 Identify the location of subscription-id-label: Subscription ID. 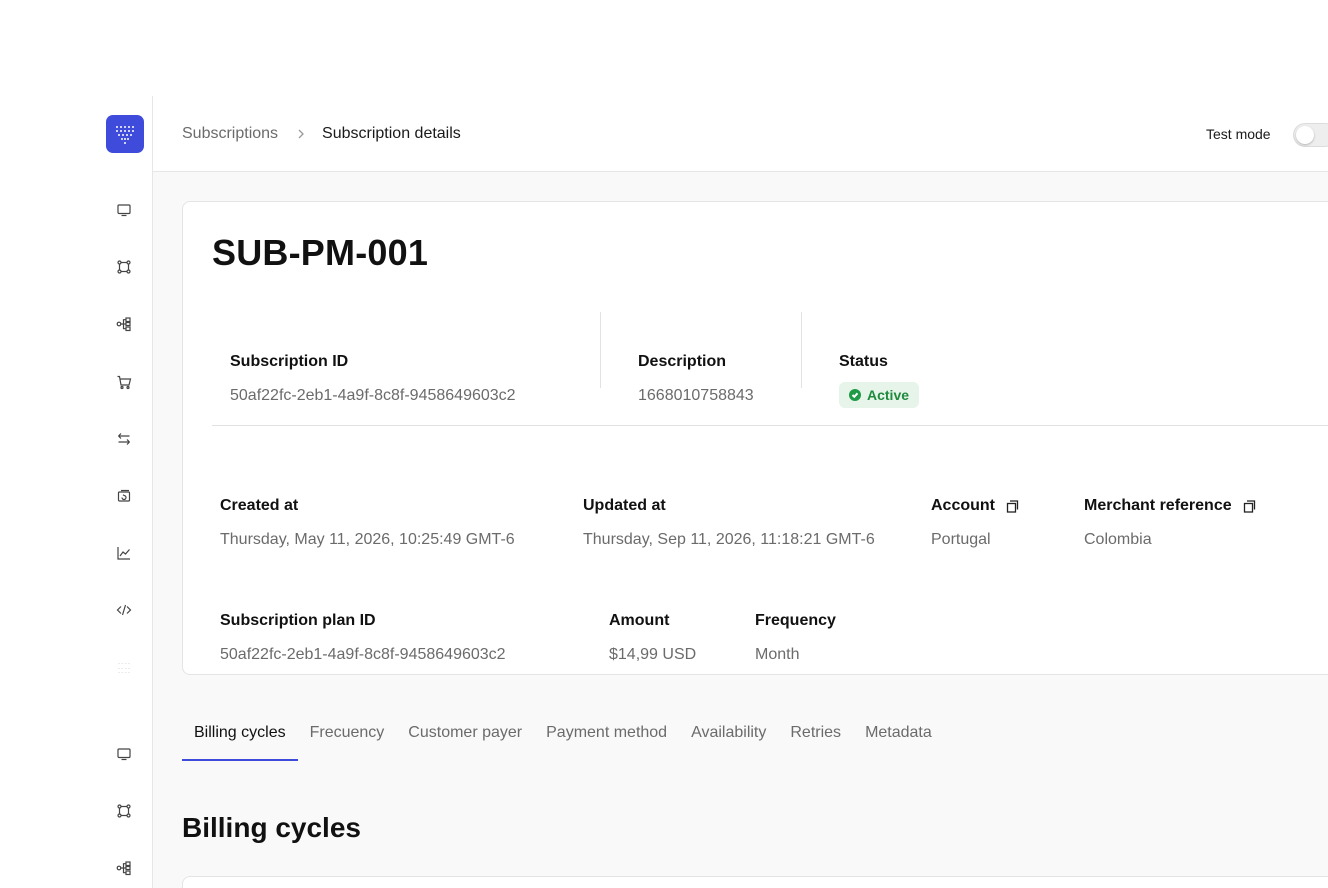
(289, 361).